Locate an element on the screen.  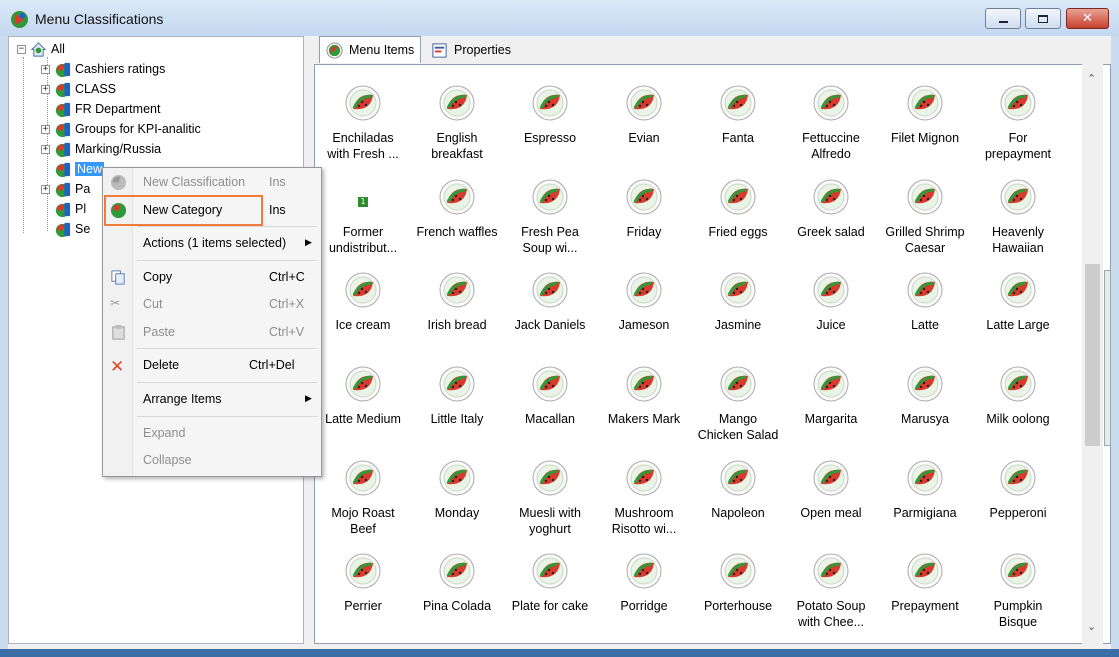
menu-item-tile: Jameson is located at coordinates (644, 305).